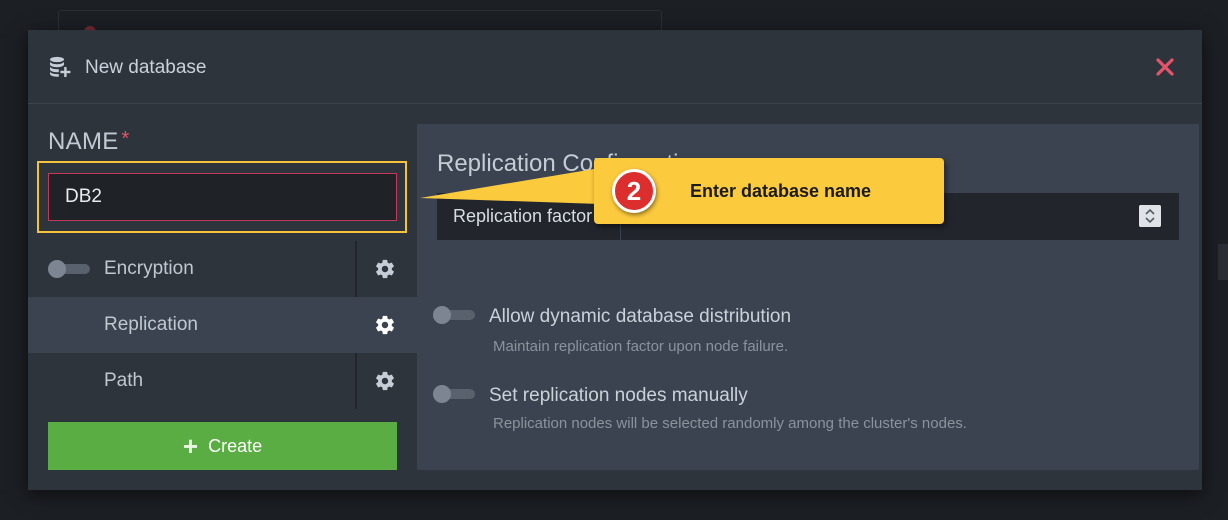 This screenshot has width=1228, height=520. I want to click on dynamic-distribution-toggle, so click(454, 315).